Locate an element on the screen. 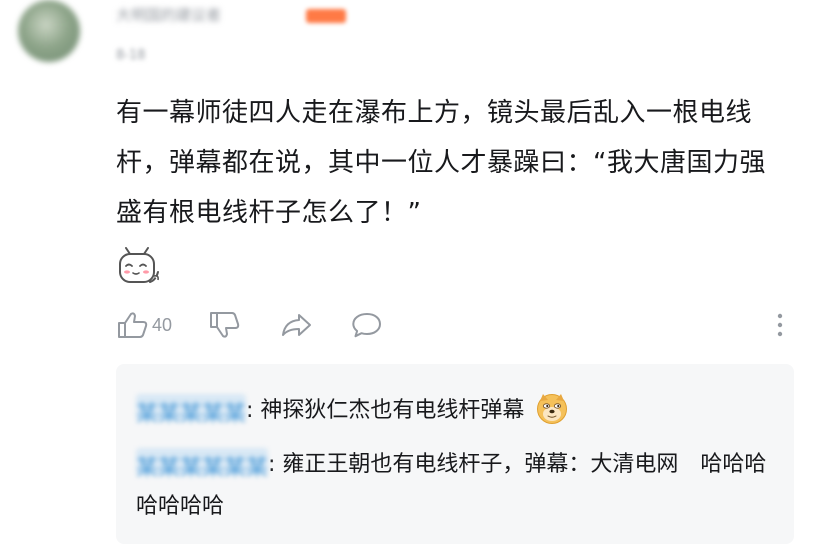 This screenshot has height=544, width=817. level-badge is located at coordinates (326, 16).